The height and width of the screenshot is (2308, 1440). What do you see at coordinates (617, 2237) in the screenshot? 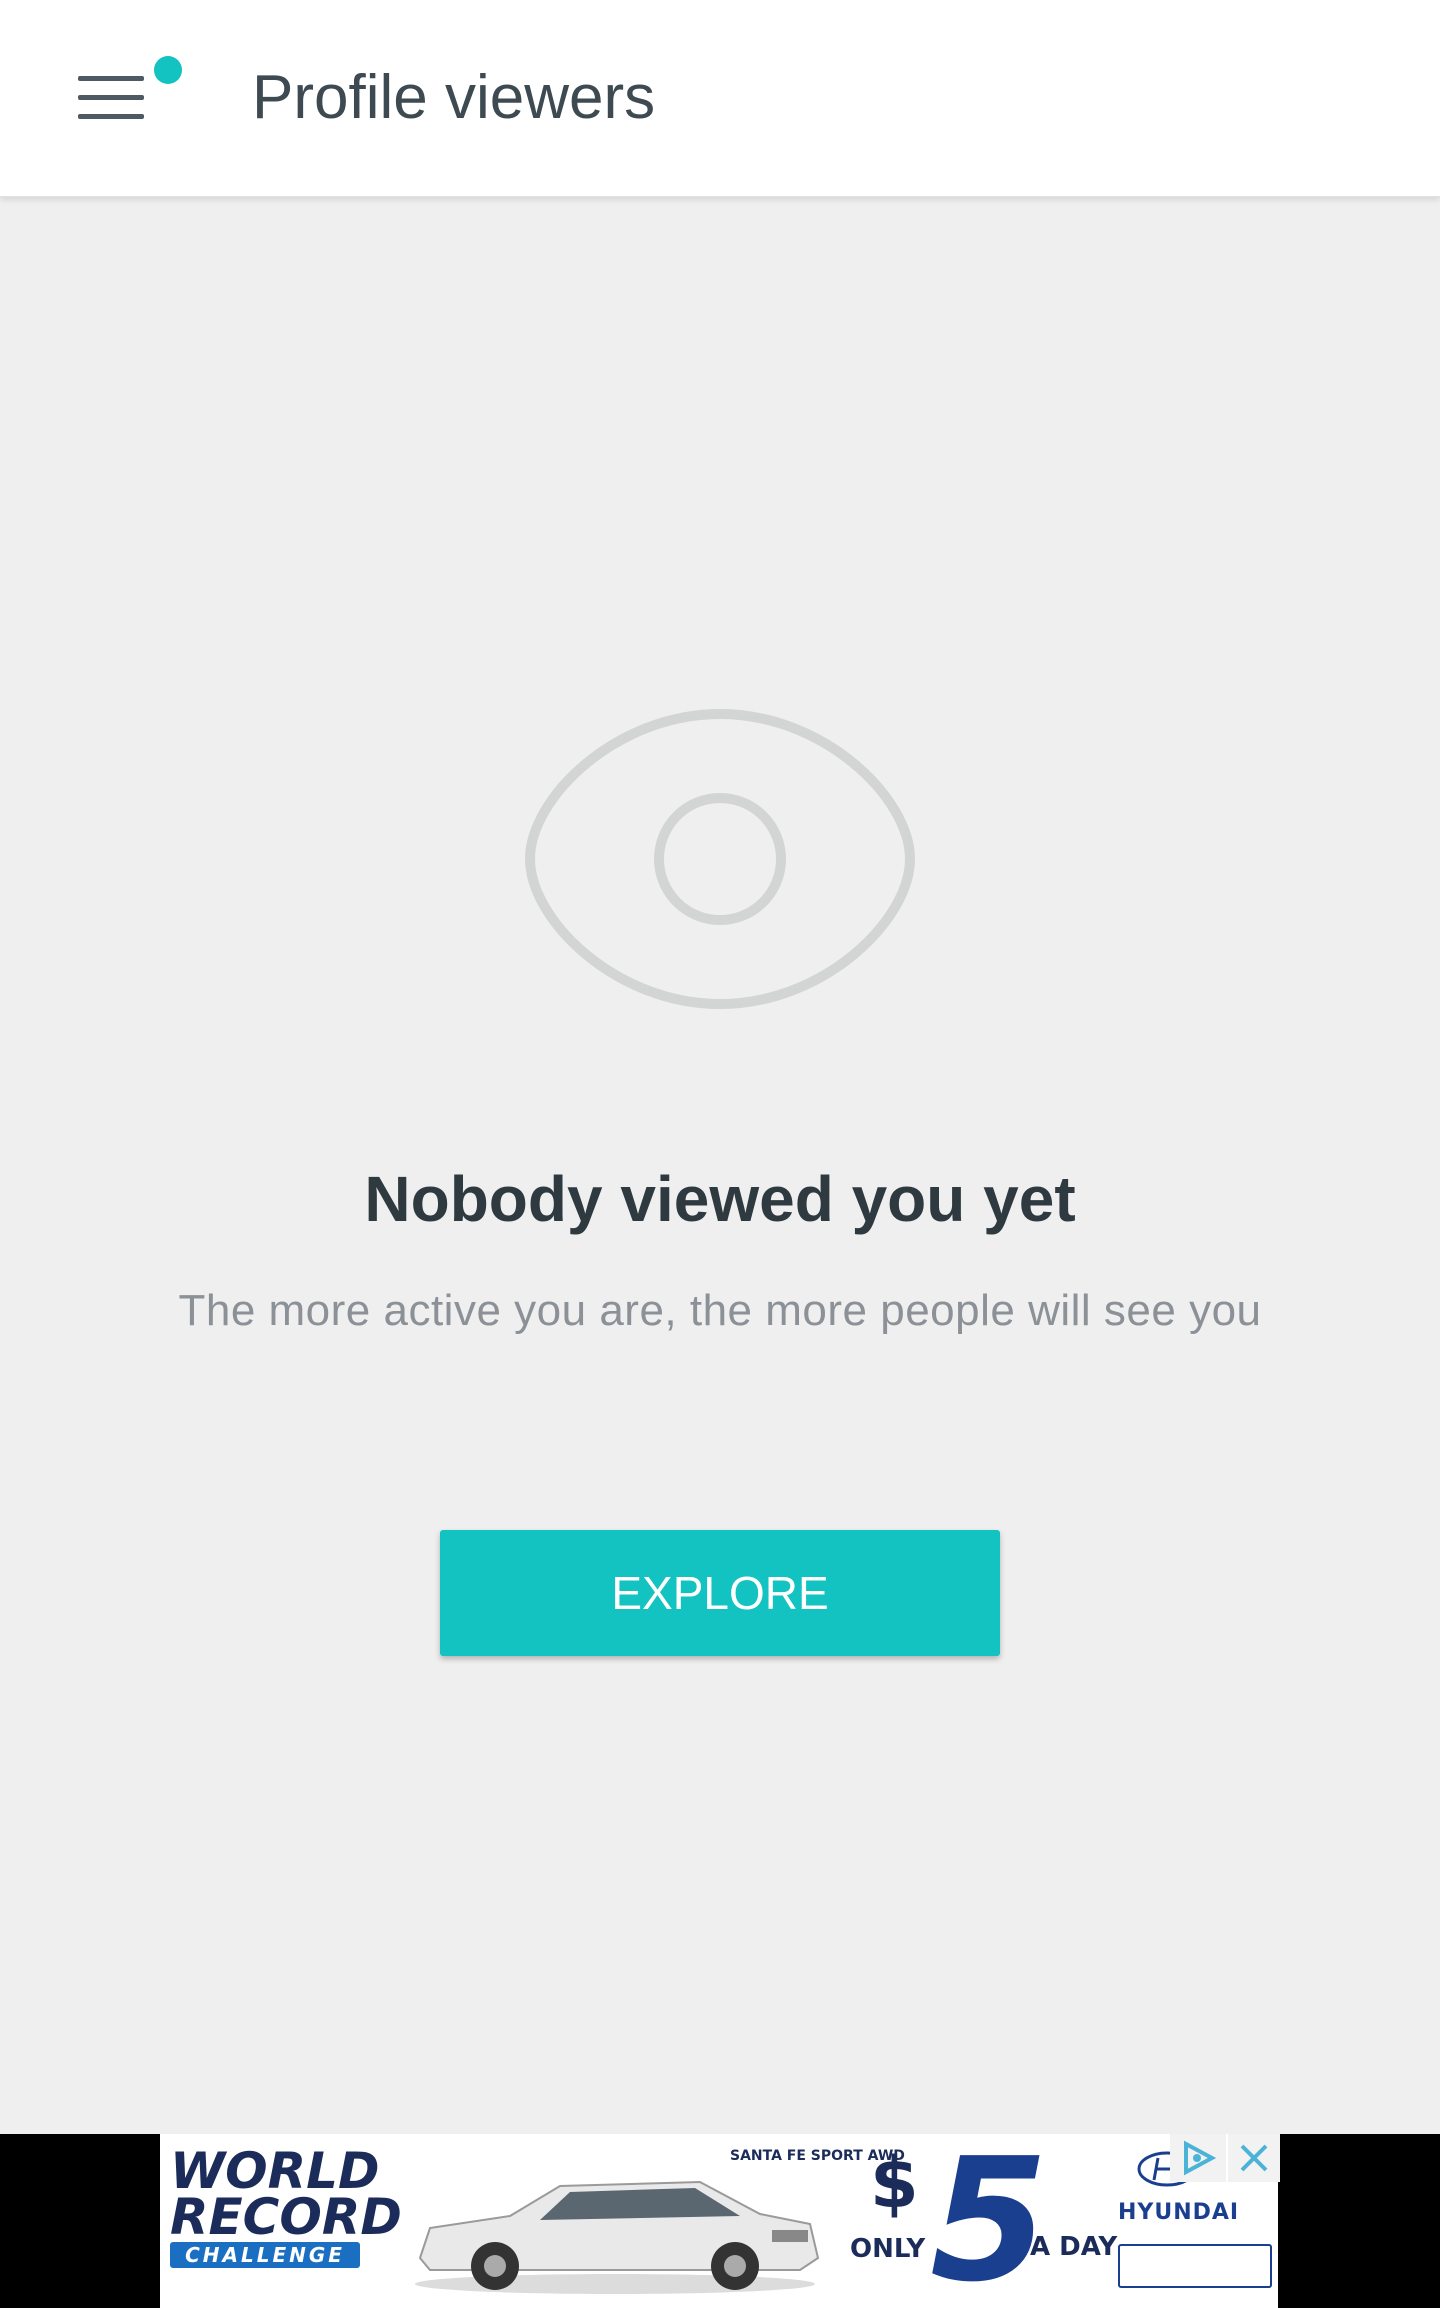
I see `car-image` at bounding box center [617, 2237].